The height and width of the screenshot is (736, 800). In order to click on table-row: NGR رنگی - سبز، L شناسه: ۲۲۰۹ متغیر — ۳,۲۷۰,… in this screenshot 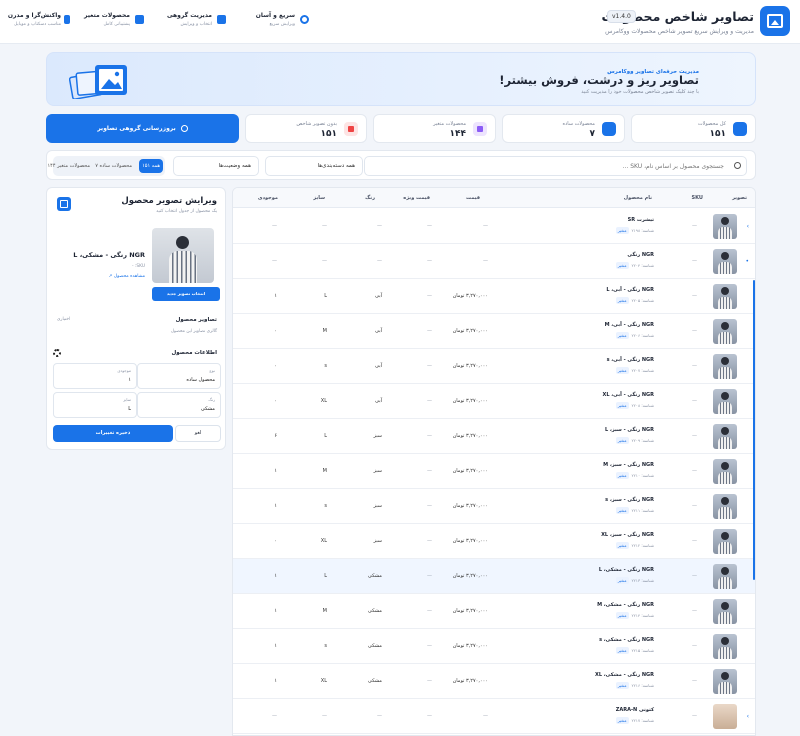, I will do `click(494, 436)`.